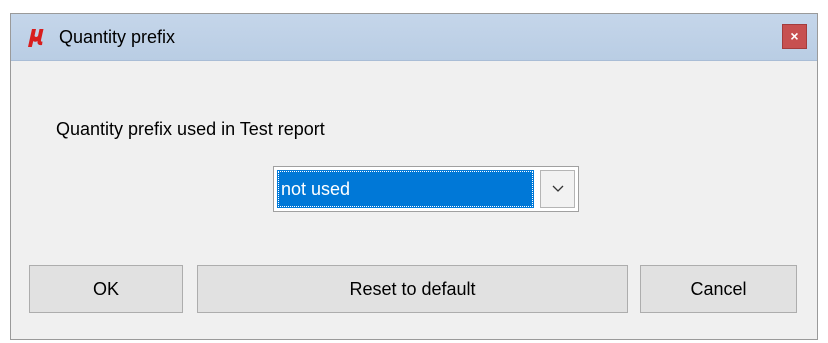 The image size is (828, 343). I want to click on dropdown-button, so click(557, 189).